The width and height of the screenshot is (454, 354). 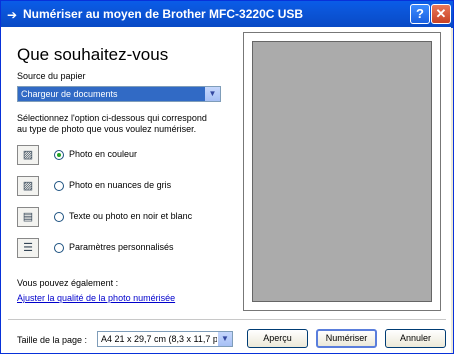 I want to click on option-text-bw: ▤ Texte ou photo en noir et blanc, so click(x=122, y=218).